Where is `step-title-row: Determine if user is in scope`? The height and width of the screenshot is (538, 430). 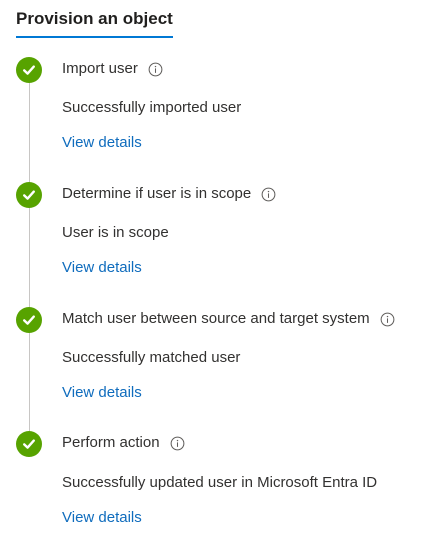
step-title-row: Determine if user is in scope is located at coordinates (169, 194).